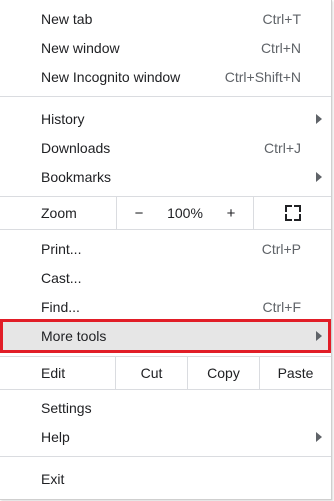  I want to click on cut-label: Cut, so click(151, 373).